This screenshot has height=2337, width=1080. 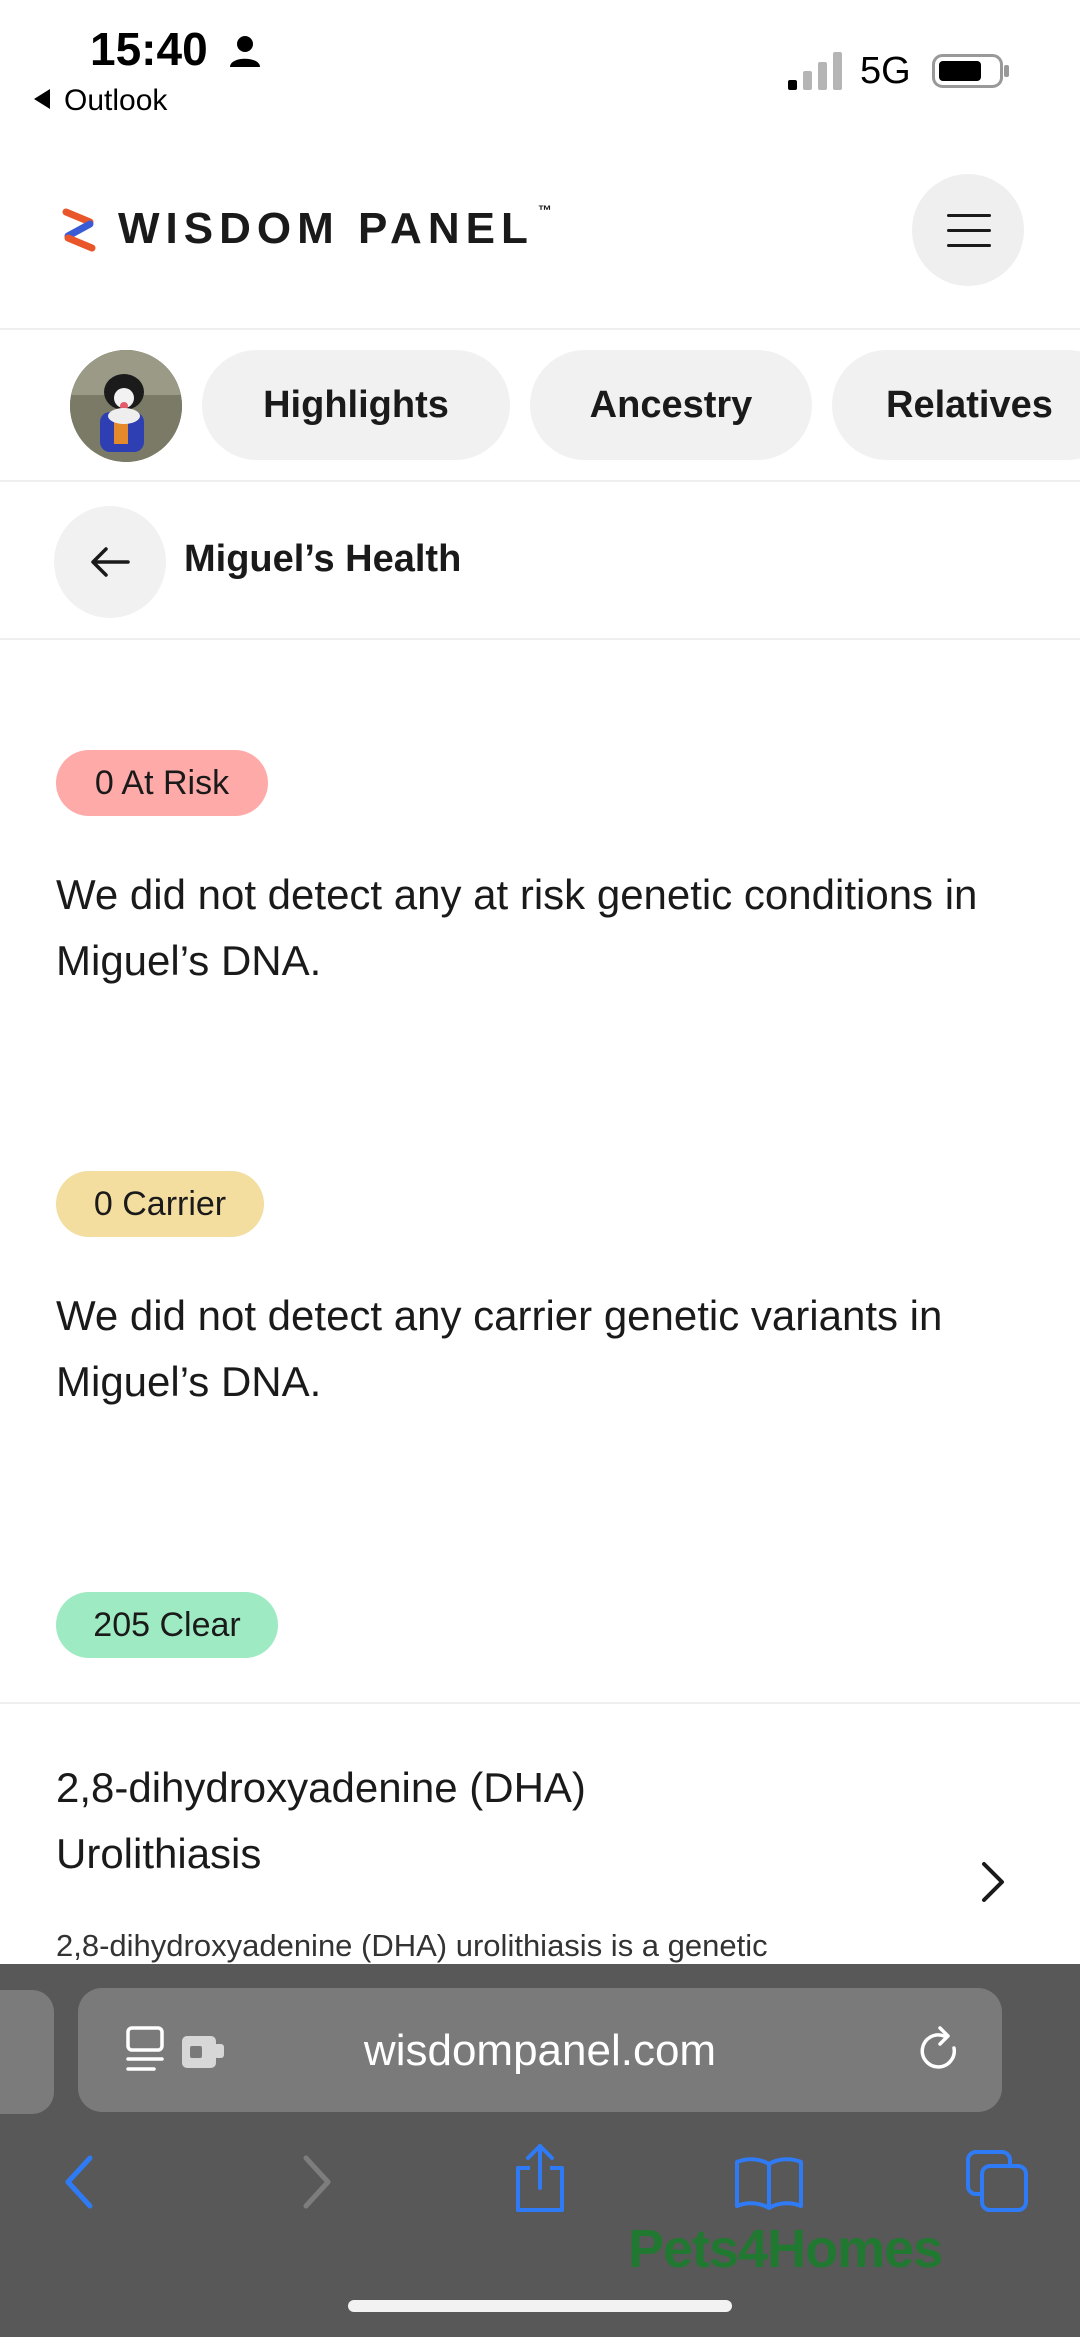 I want to click on network-type: 5G, so click(x=885, y=71).